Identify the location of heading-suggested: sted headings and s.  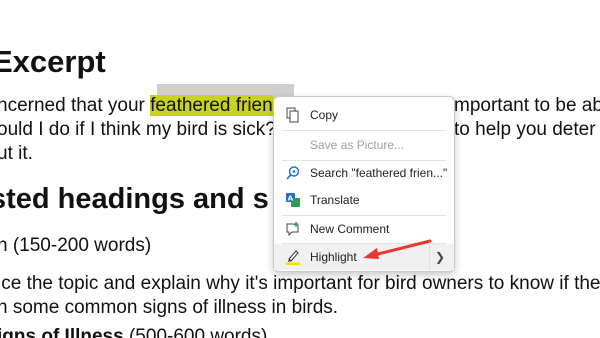
(134, 199).